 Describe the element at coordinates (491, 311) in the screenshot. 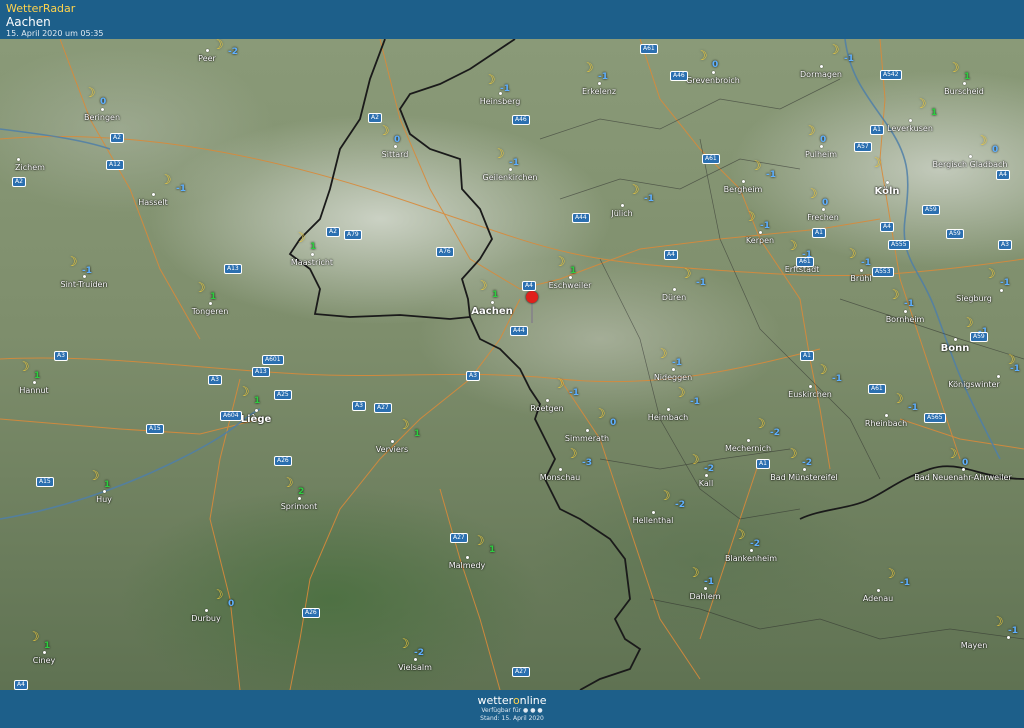

I see `town-label: Aachen` at that location.